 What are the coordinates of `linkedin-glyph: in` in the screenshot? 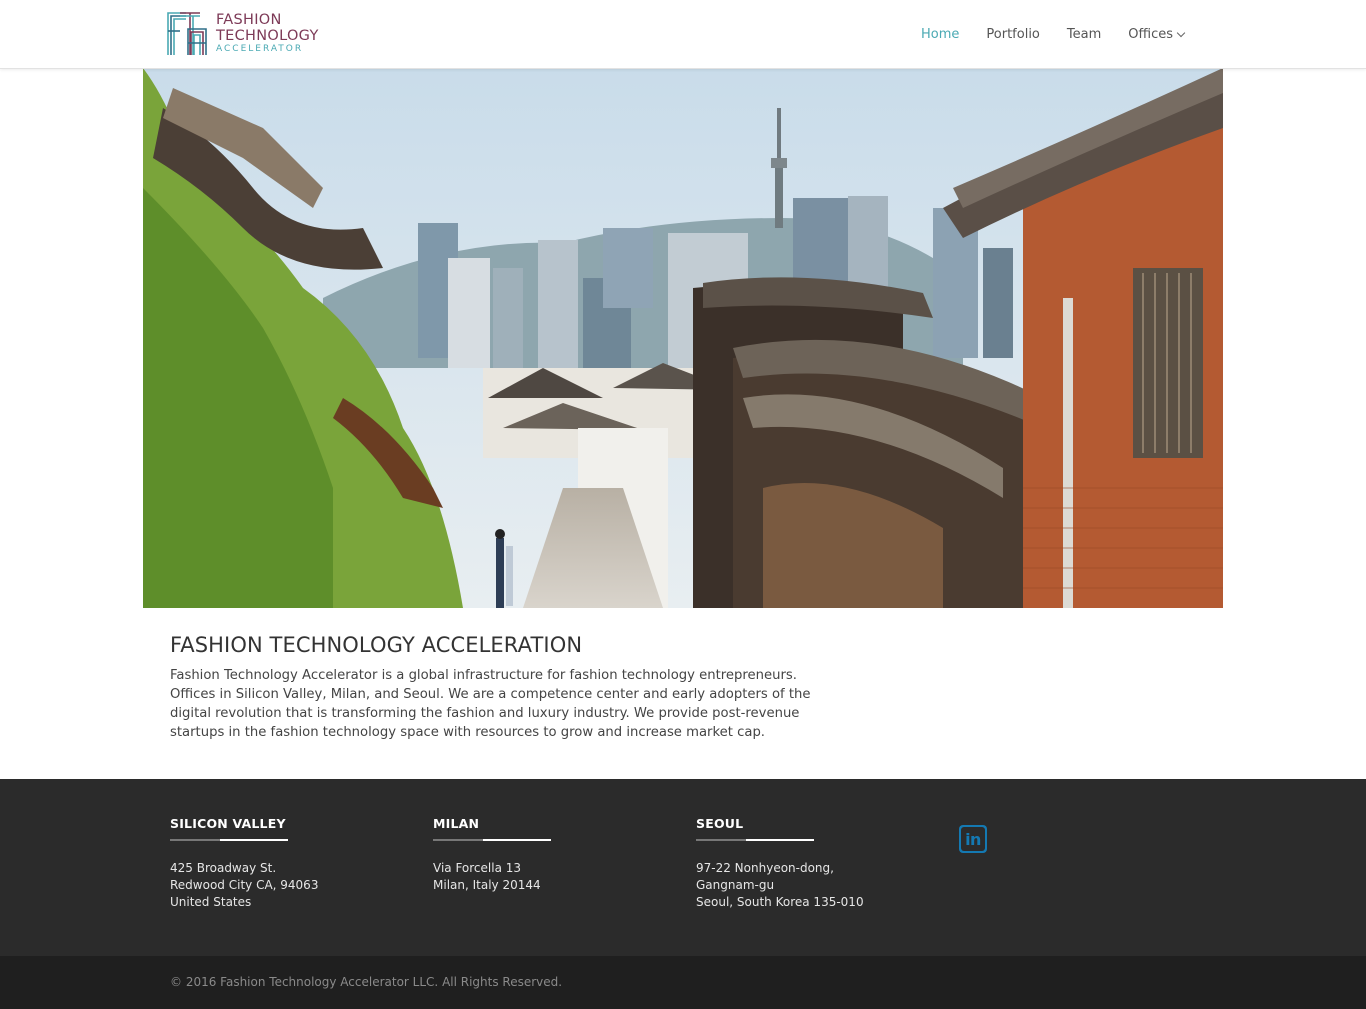 It's located at (973, 839).